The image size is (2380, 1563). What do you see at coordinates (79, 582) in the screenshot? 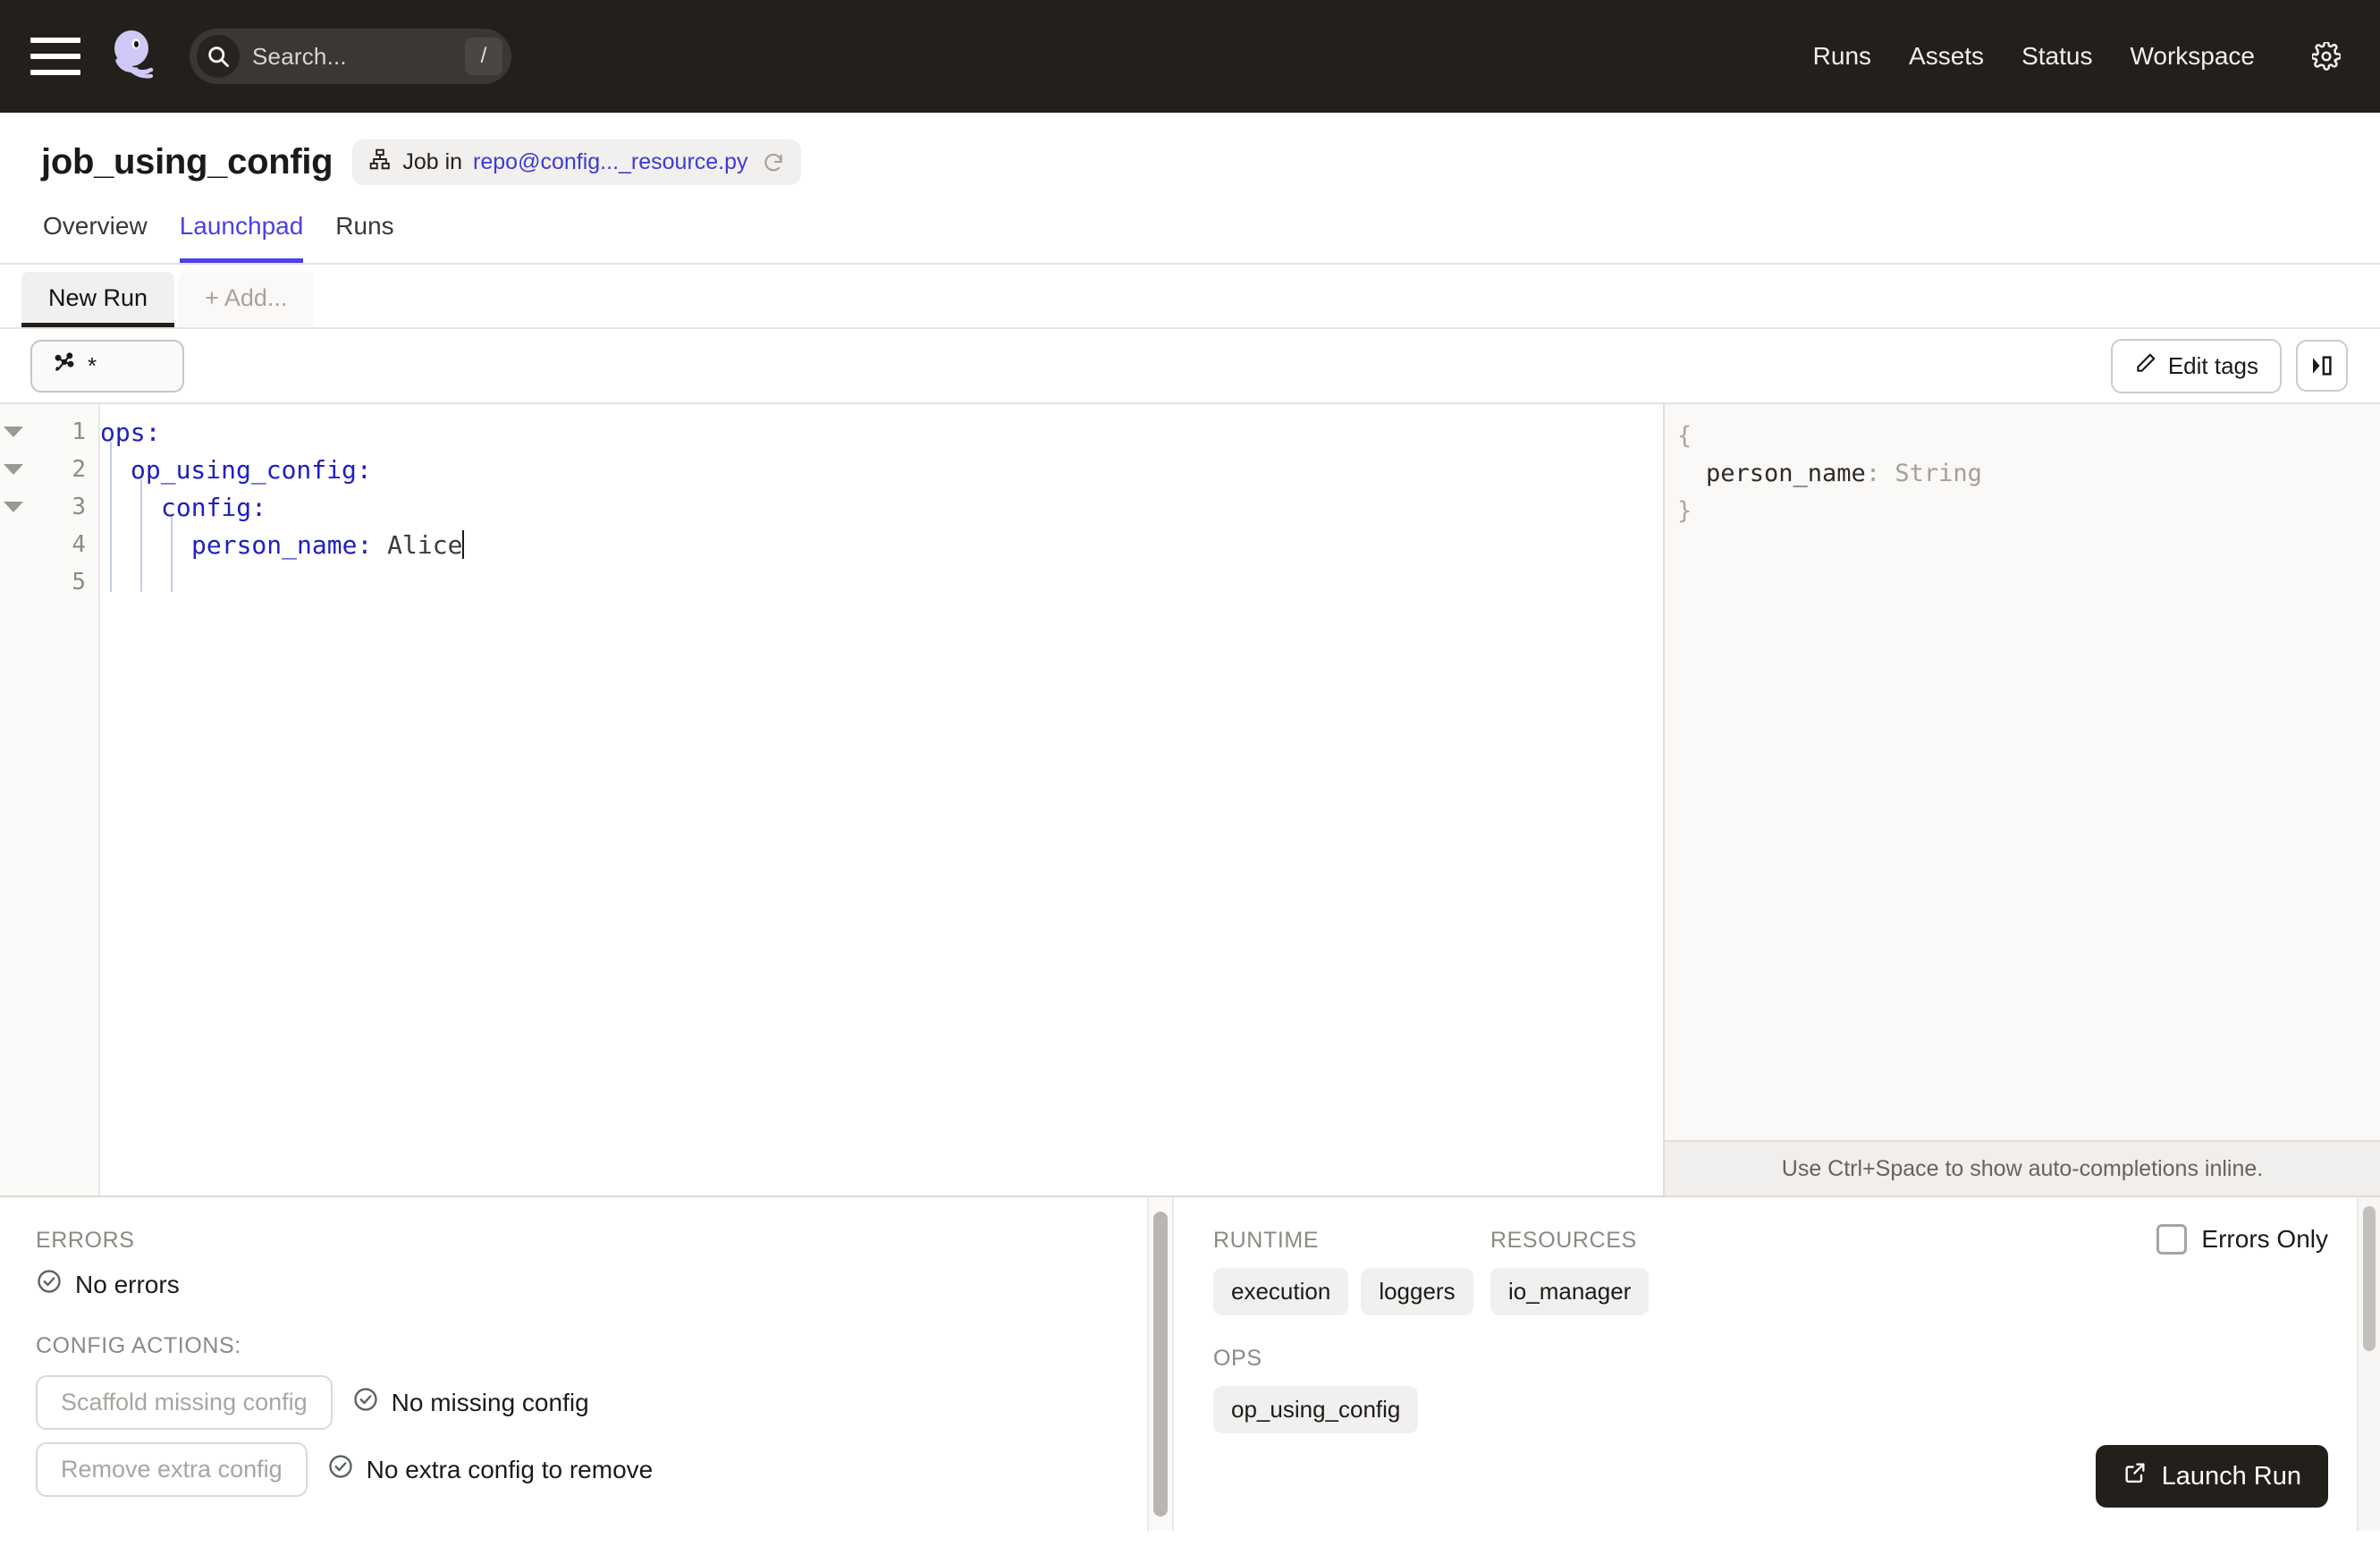
I see `line-number: 5` at bounding box center [79, 582].